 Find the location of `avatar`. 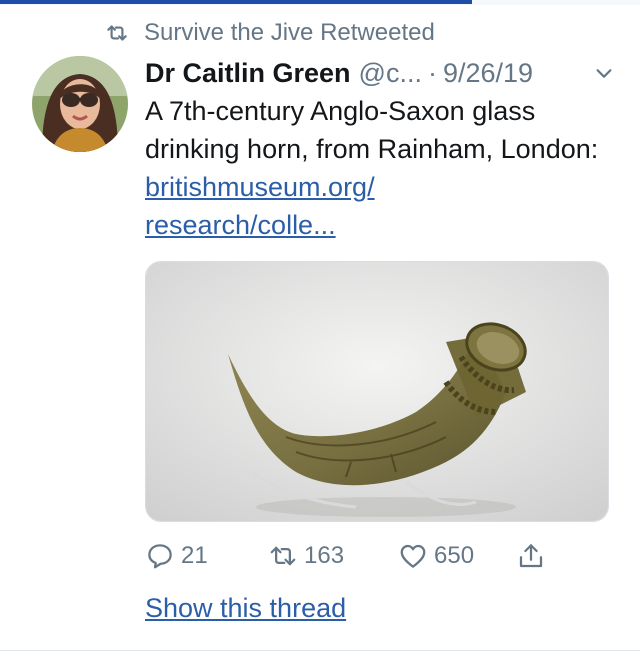

avatar is located at coordinates (80, 104).